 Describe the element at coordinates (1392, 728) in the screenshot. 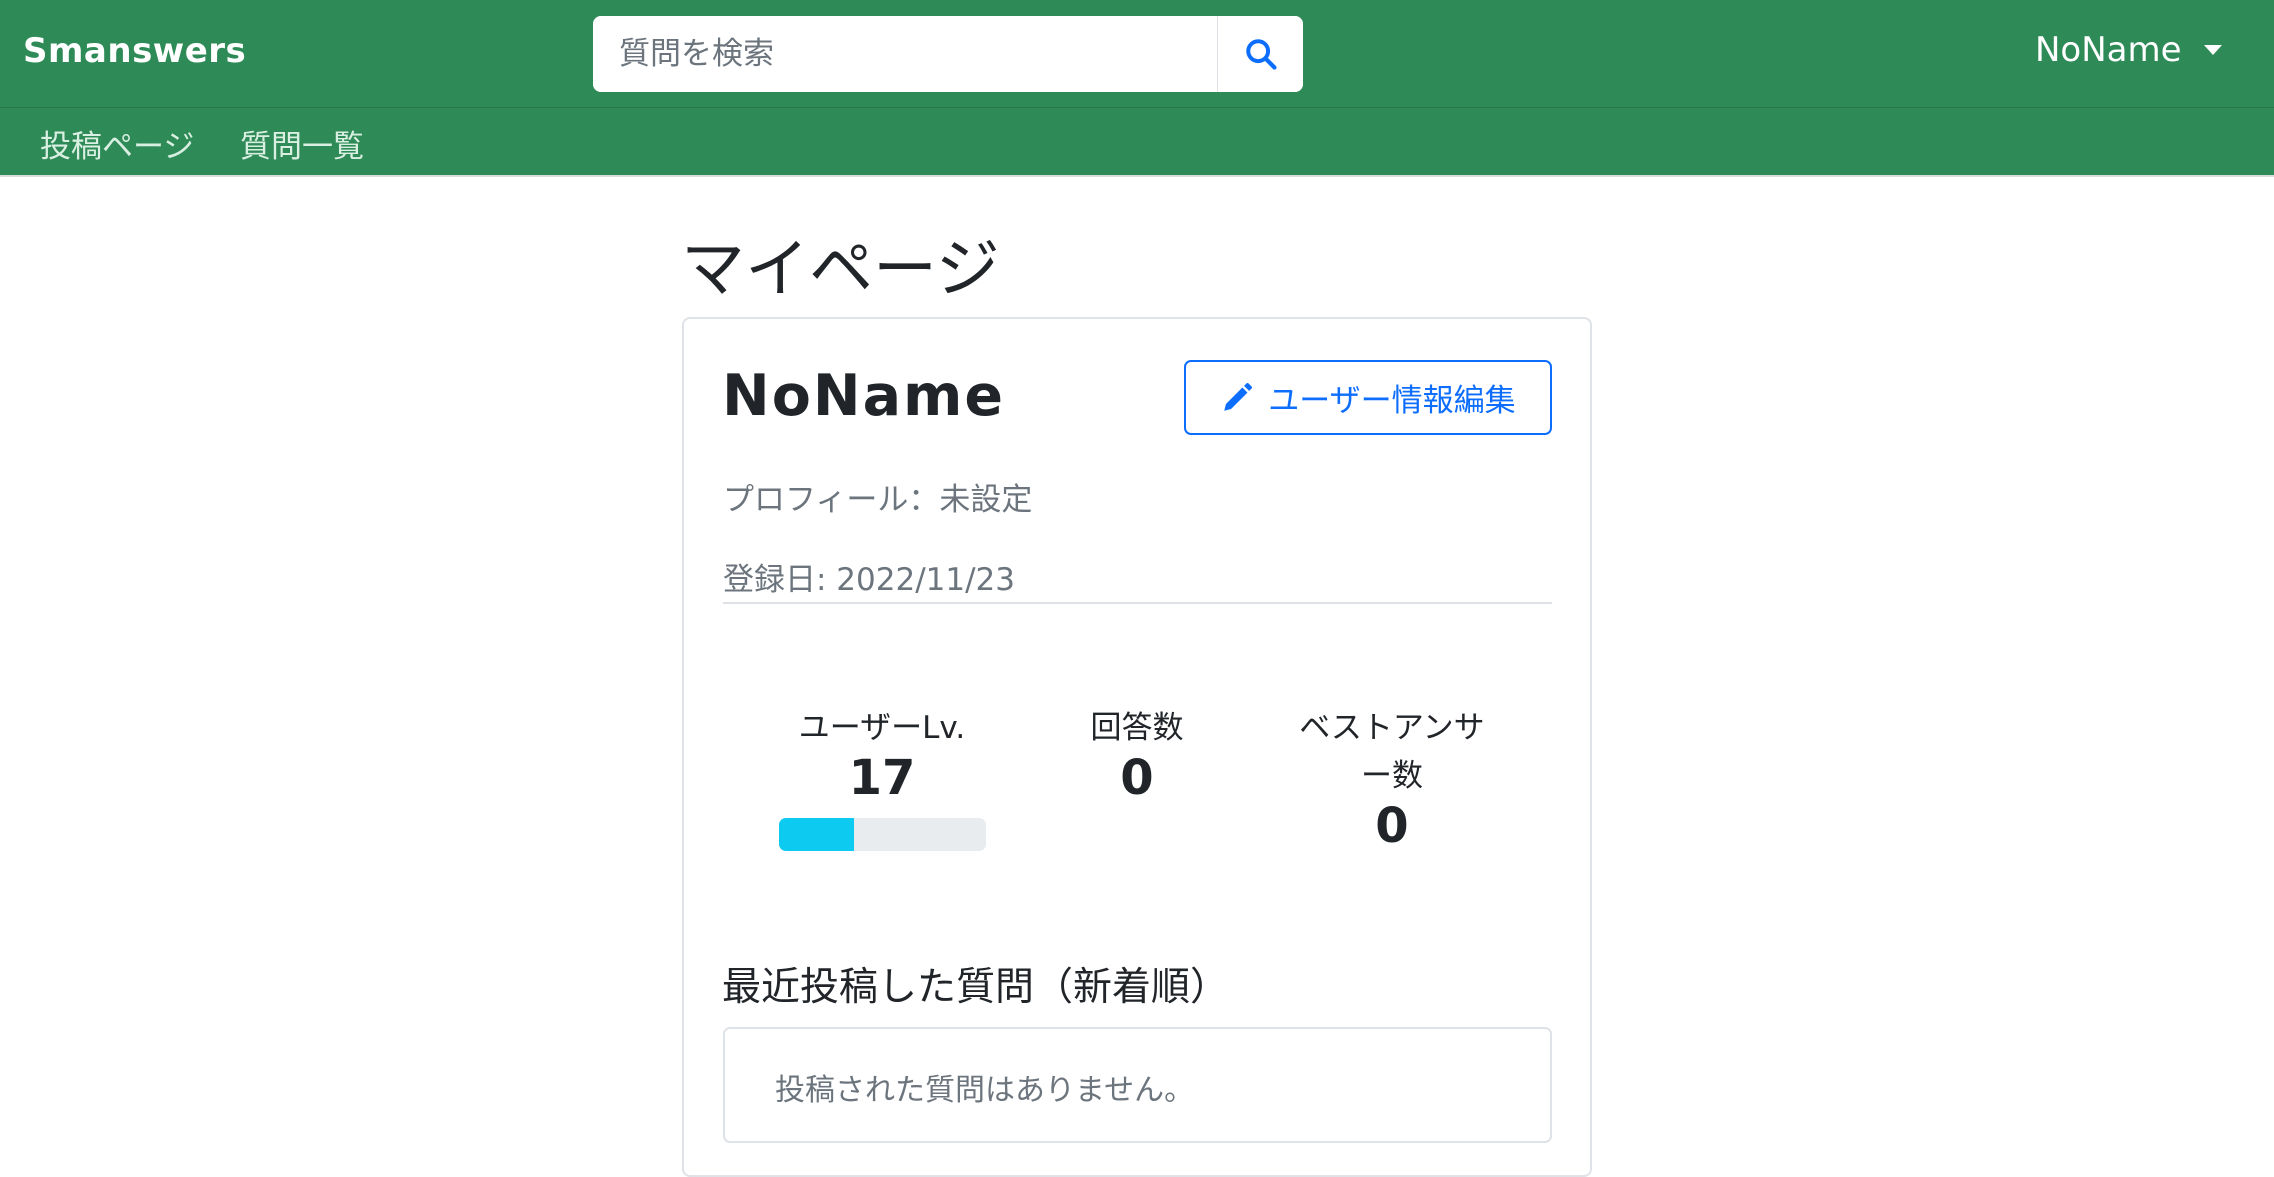

I see `best-answer-label-line1: ベストアンサ` at that location.